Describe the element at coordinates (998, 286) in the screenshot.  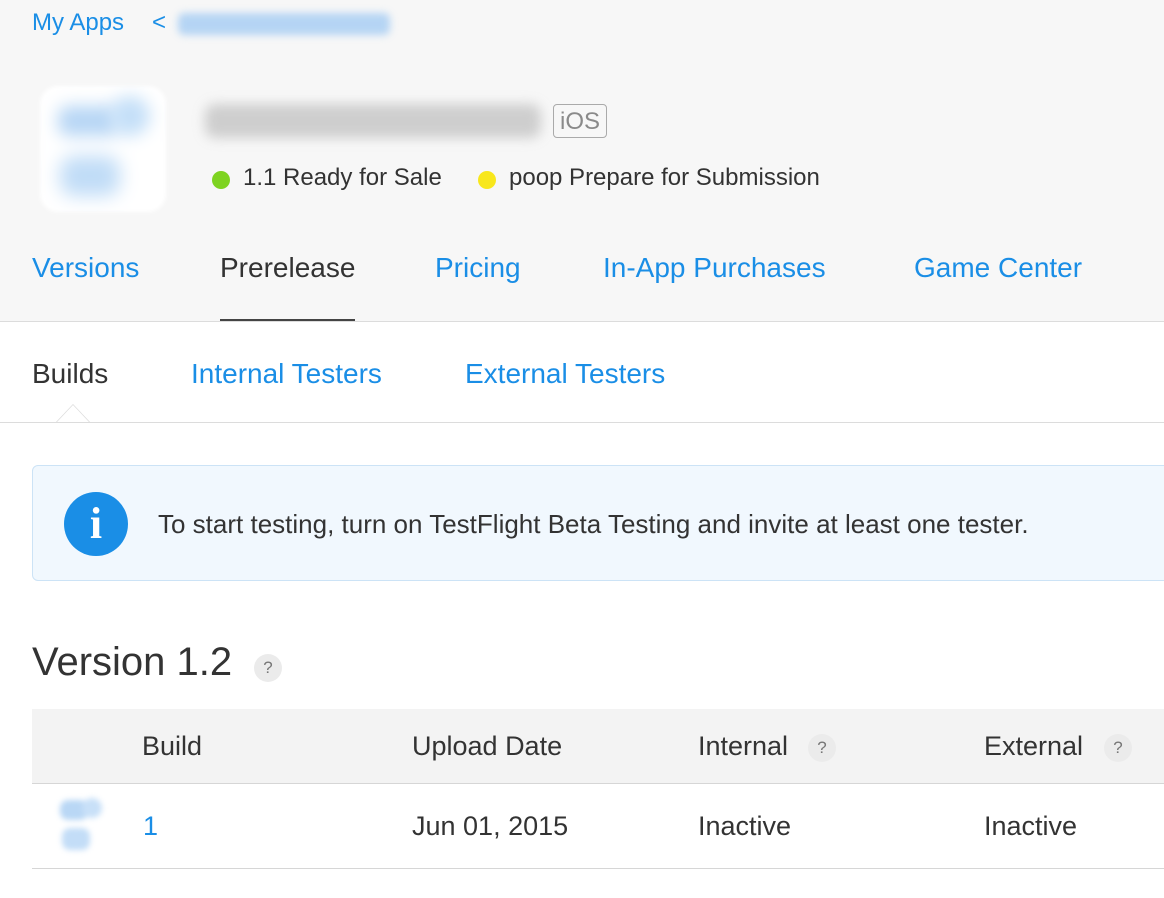
I see `tab-game-center: Game Center` at that location.